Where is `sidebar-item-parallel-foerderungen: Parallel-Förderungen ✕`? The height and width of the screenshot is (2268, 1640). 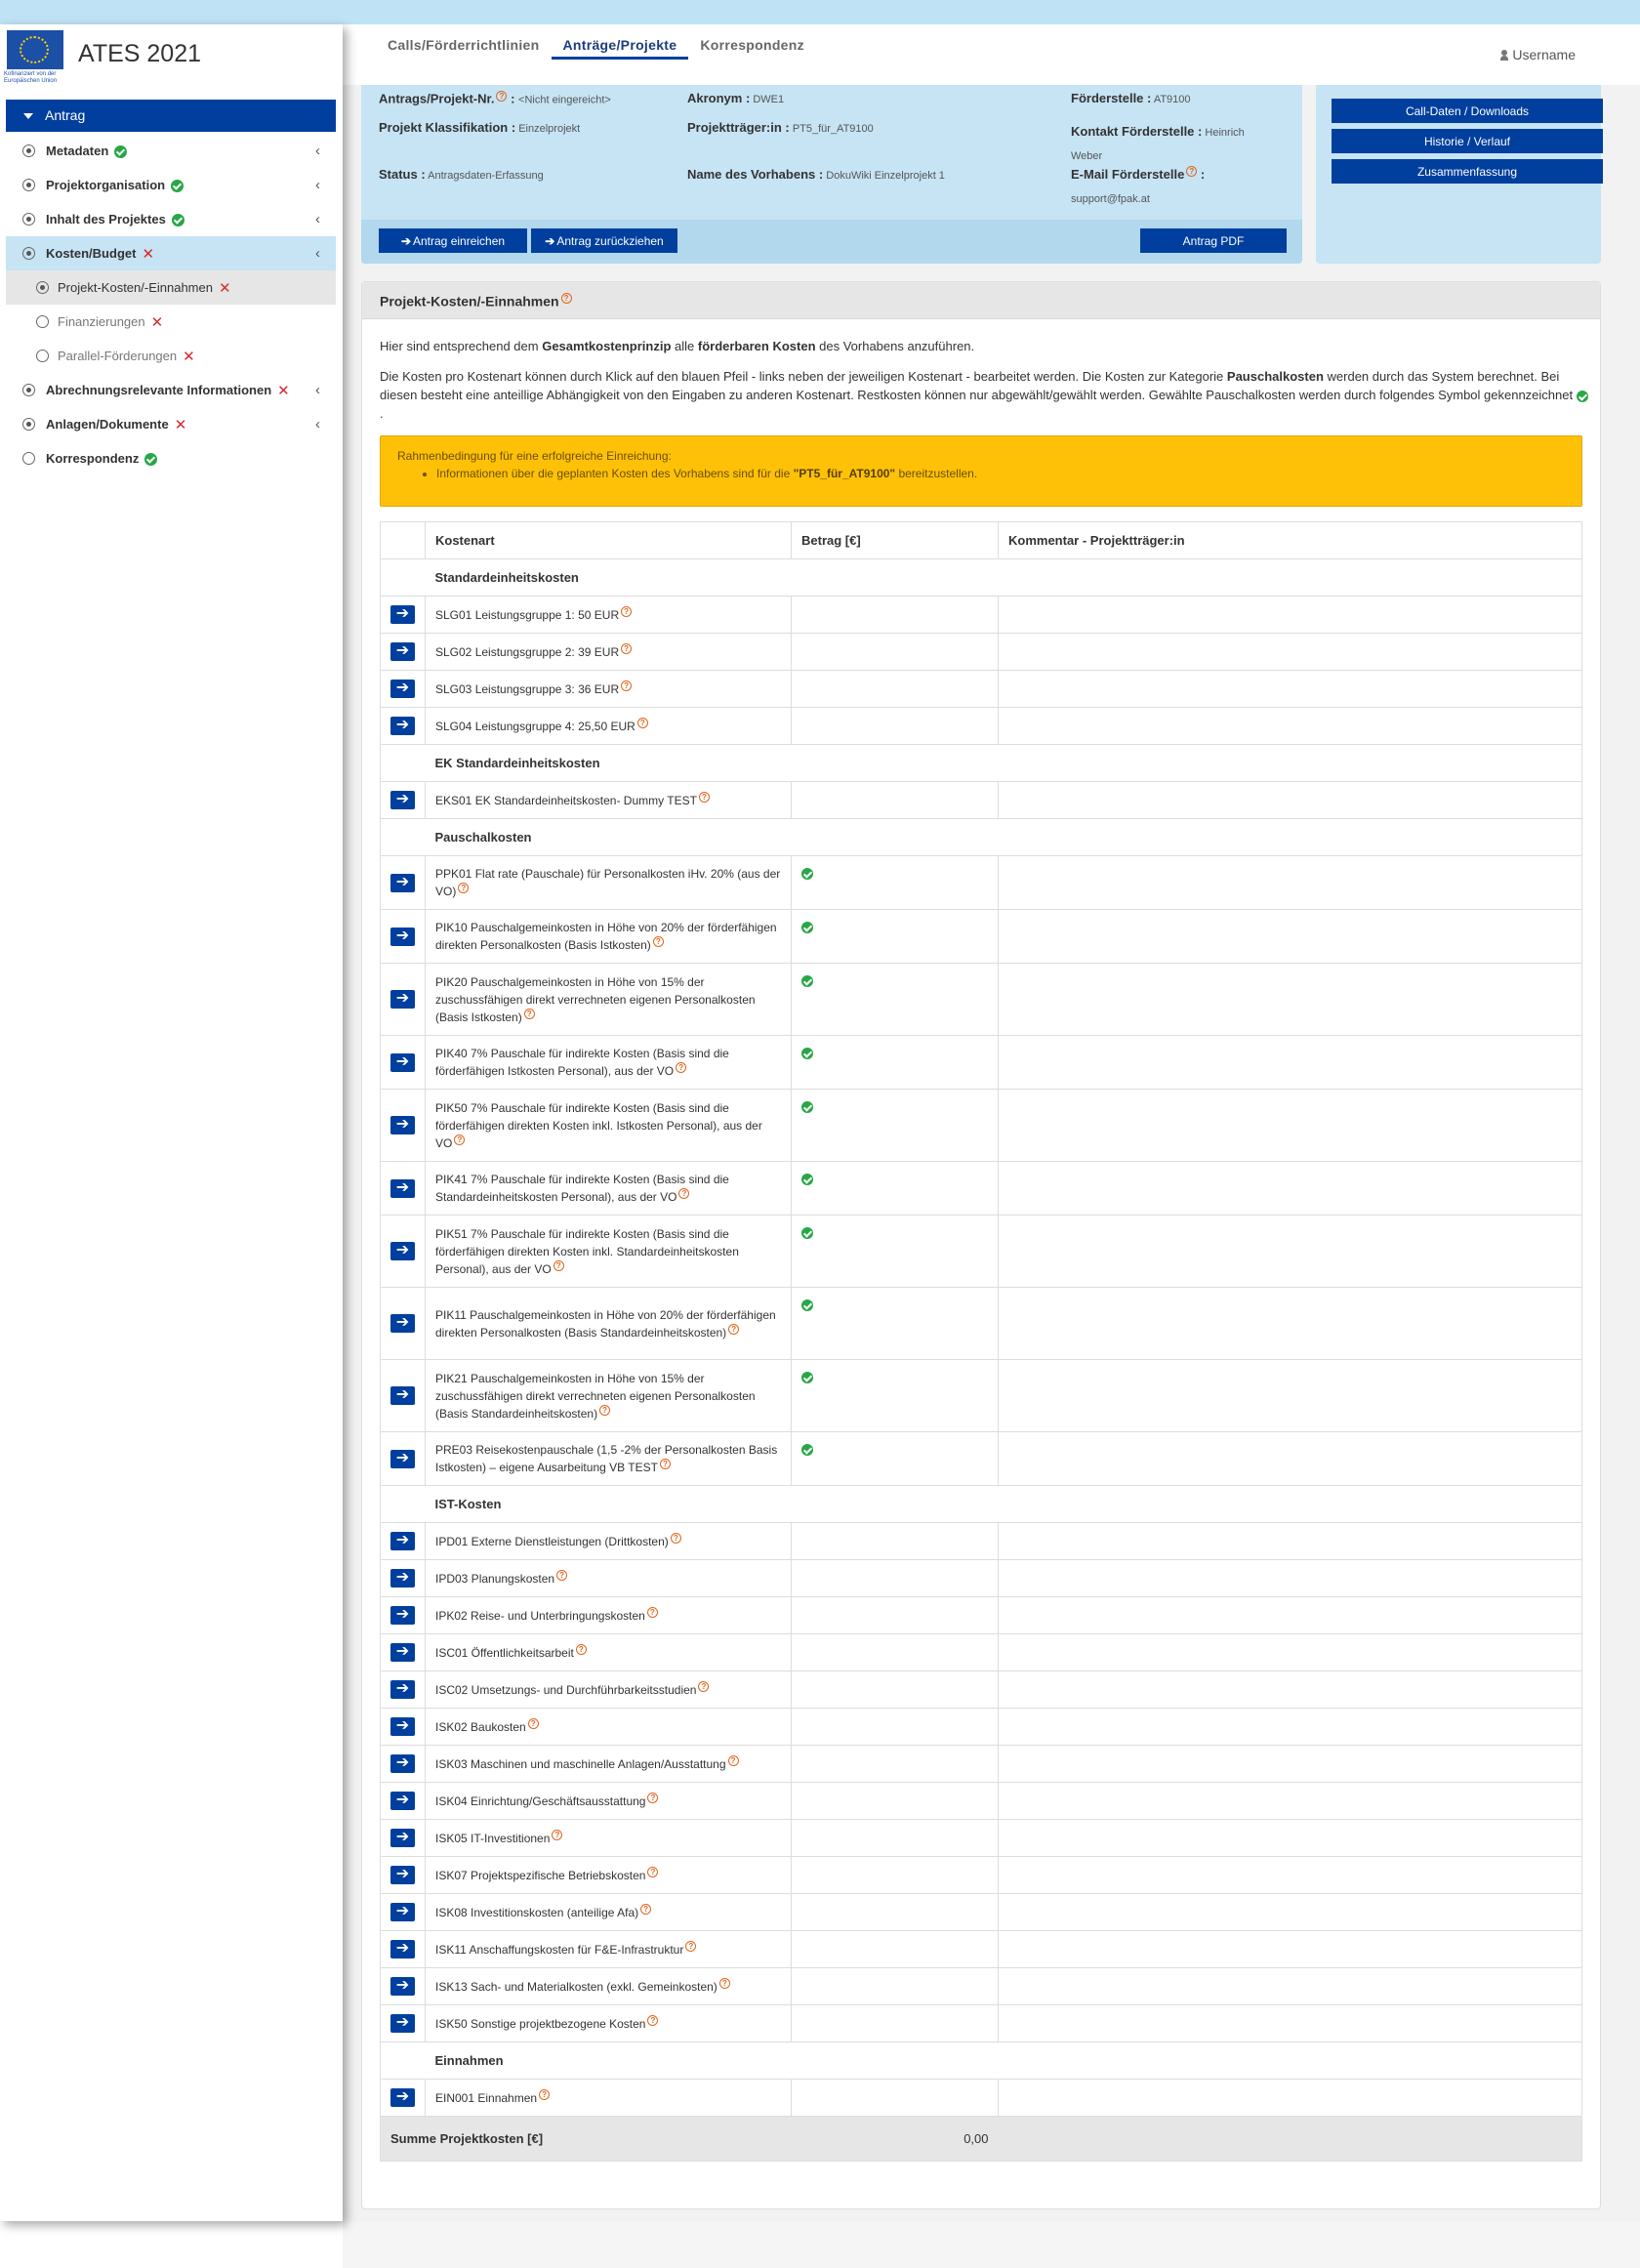
sidebar-item-parallel-foerderungen: Parallel-Förderungen ✕ is located at coordinates (171, 356).